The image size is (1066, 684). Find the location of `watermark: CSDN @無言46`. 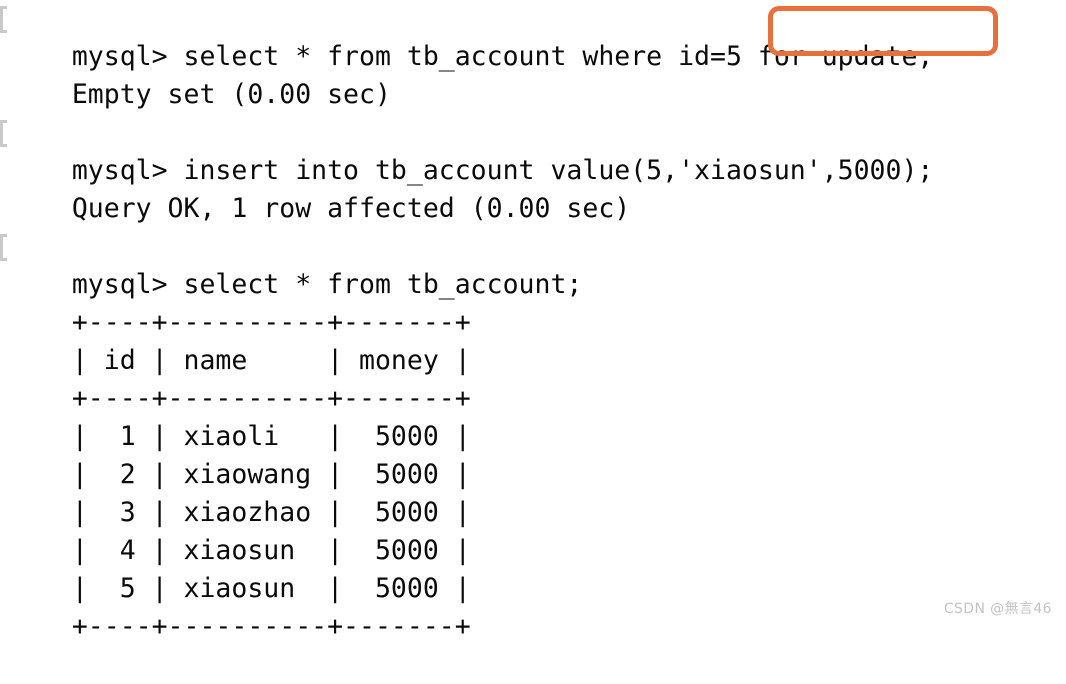

watermark: CSDN @無言46 is located at coordinates (997, 609).